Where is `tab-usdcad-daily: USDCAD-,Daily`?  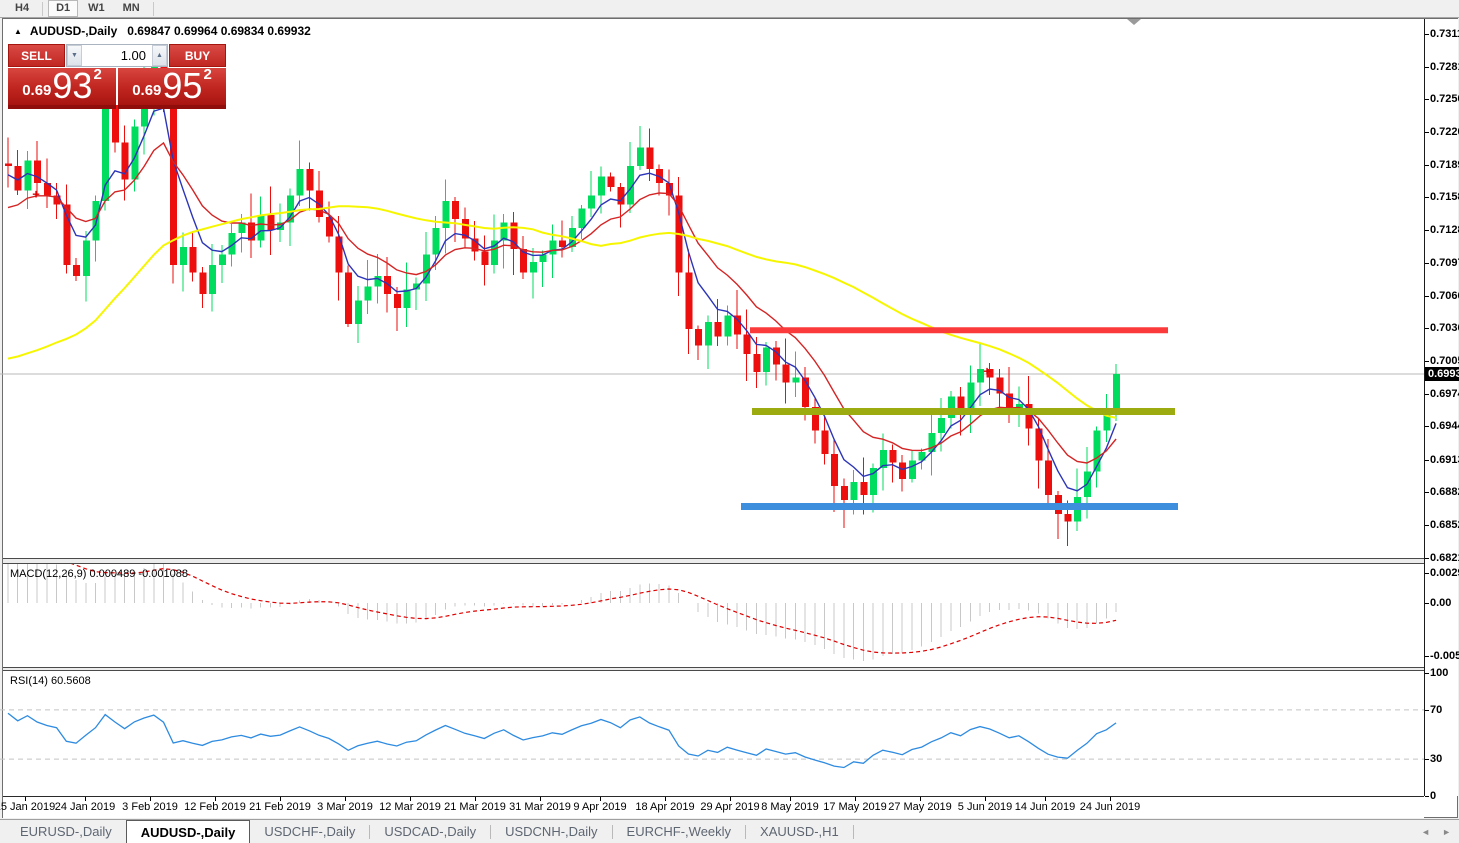 tab-usdcad-daily: USDCAD-,Daily is located at coordinates (430, 831).